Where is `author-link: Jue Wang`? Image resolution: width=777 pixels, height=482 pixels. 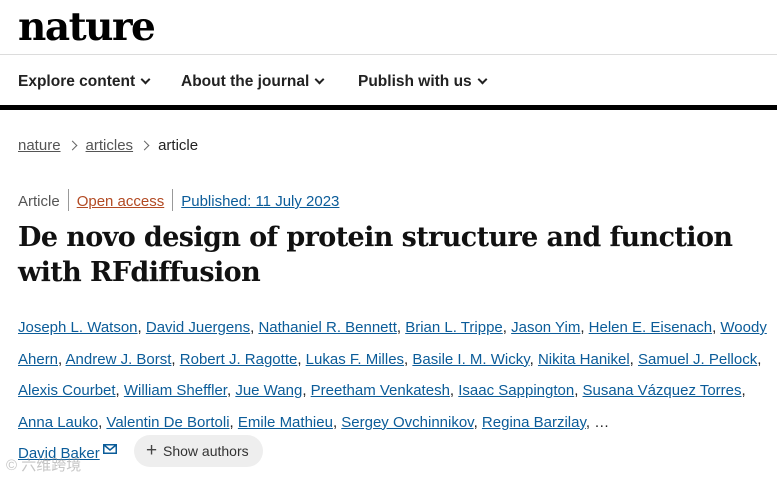
author-link: Jue Wang is located at coordinates (268, 390).